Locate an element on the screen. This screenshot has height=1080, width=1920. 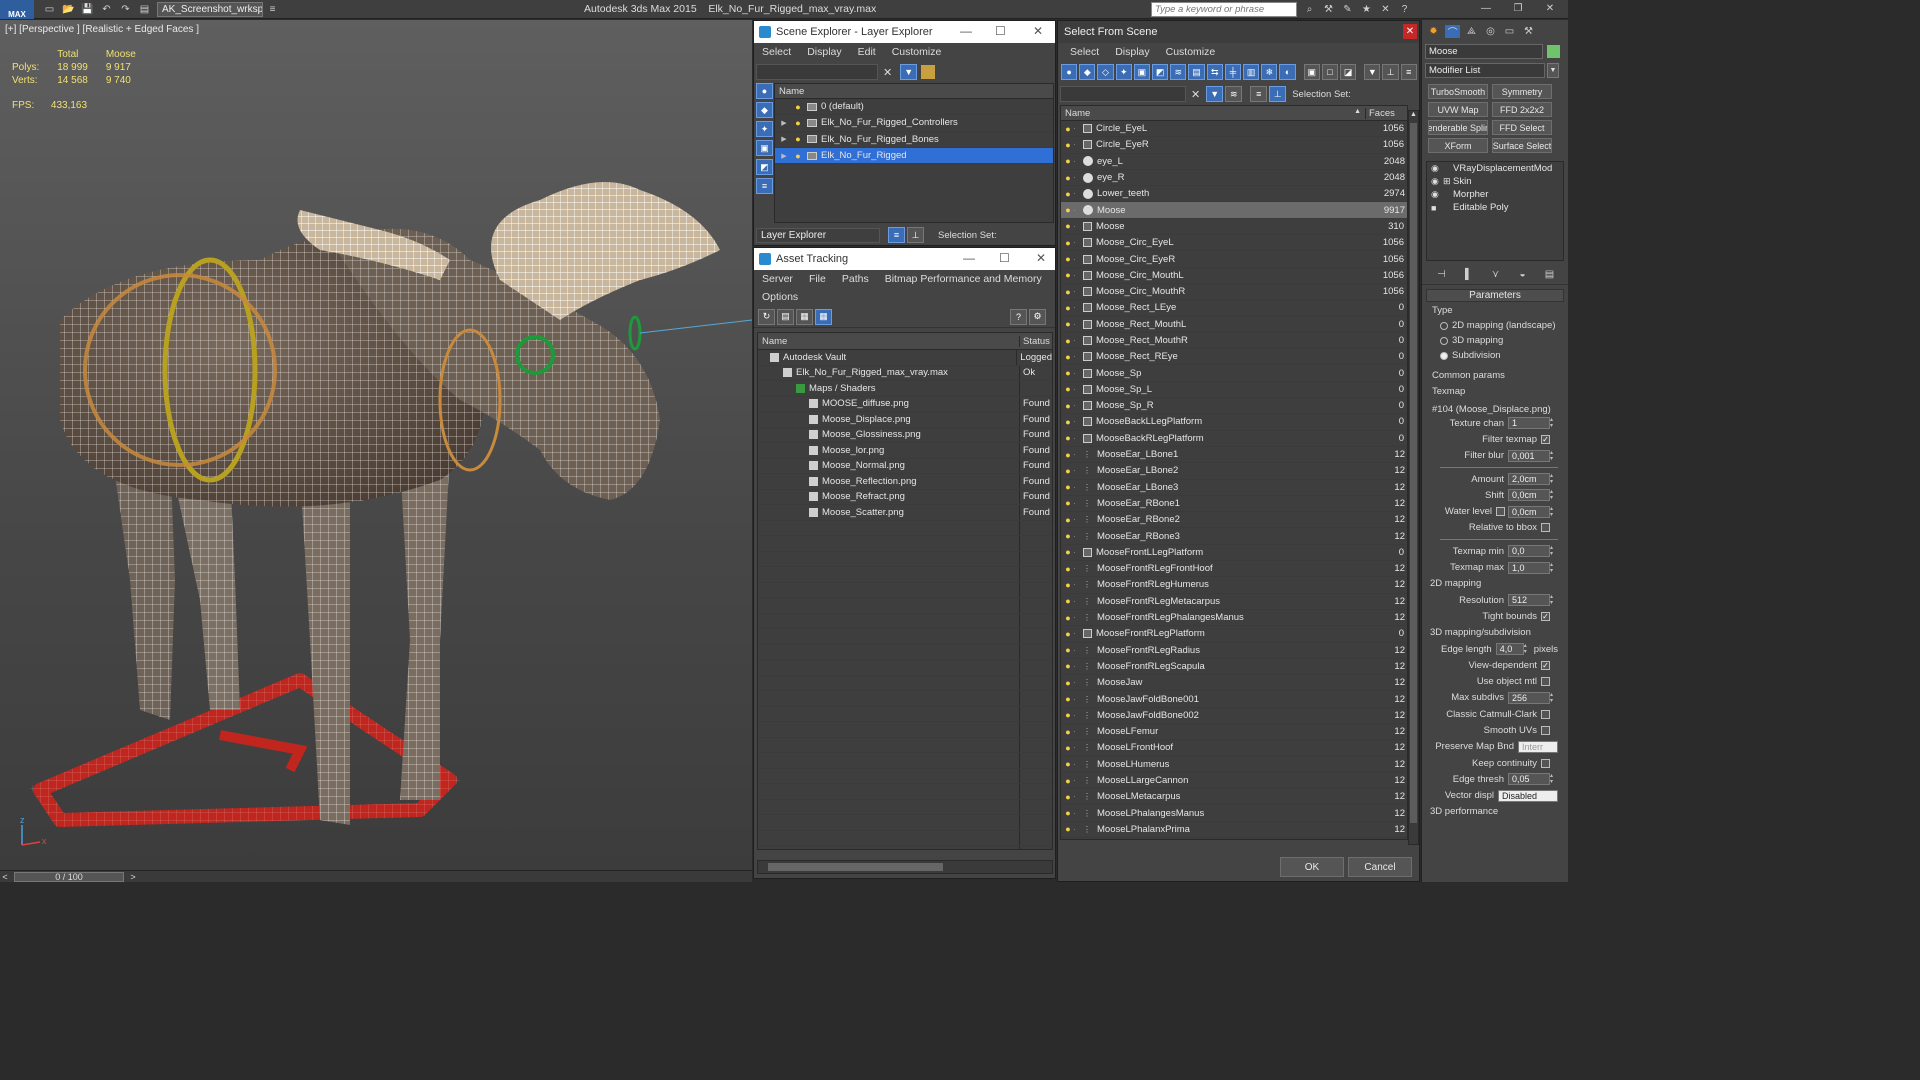
water-level-checkbox is located at coordinates (1500, 512).